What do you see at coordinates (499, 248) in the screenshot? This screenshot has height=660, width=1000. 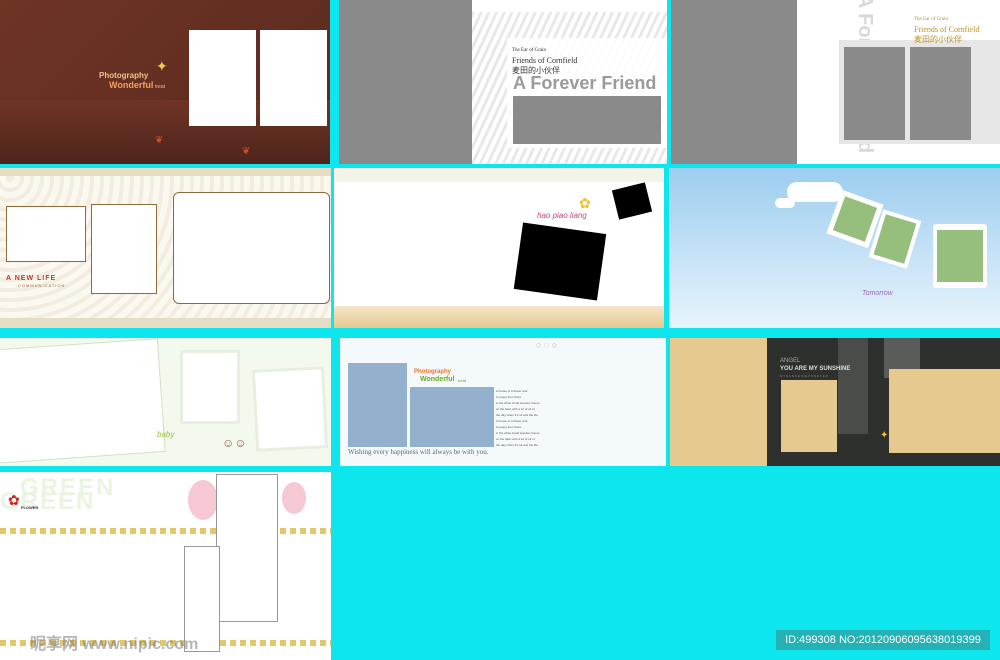 I see `template-thumbnail-5: ✿ hao piao liang` at bounding box center [499, 248].